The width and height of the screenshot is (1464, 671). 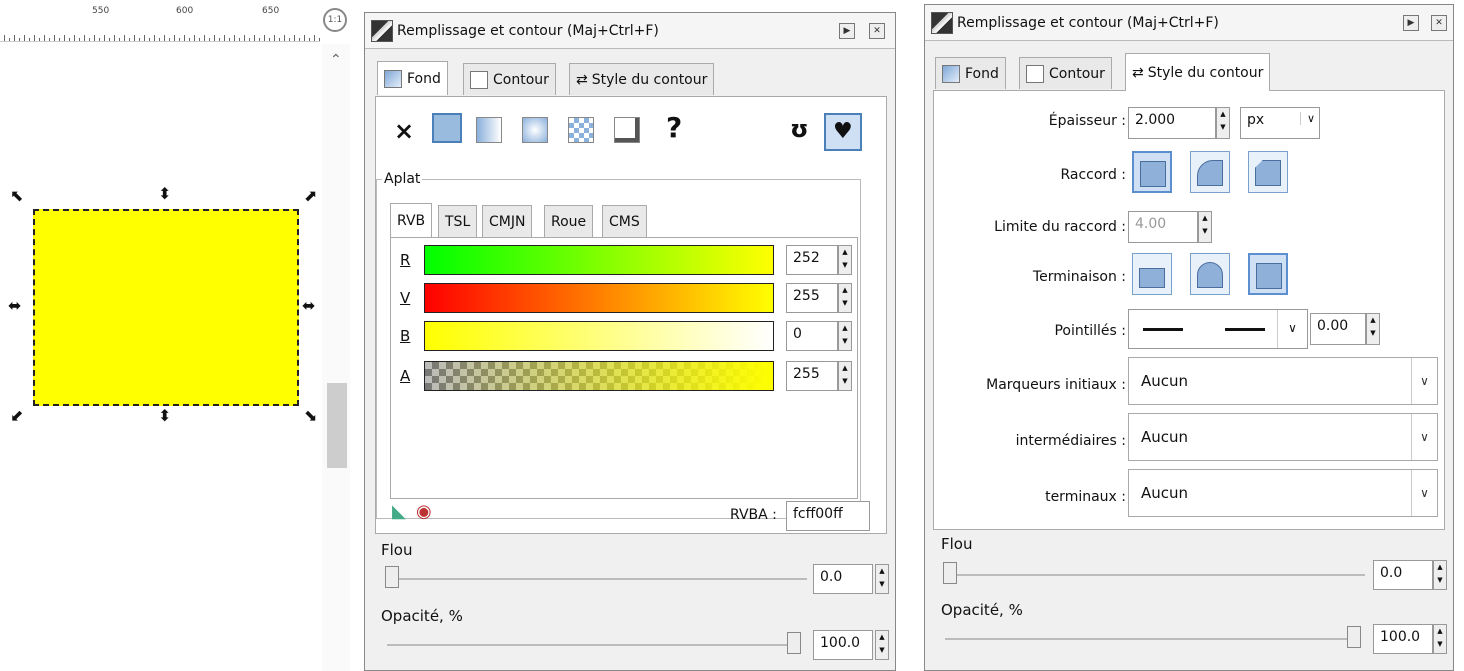 What do you see at coordinates (1338, 329) in the screenshot?
I see `dash-offset-input: 0.00` at bounding box center [1338, 329].